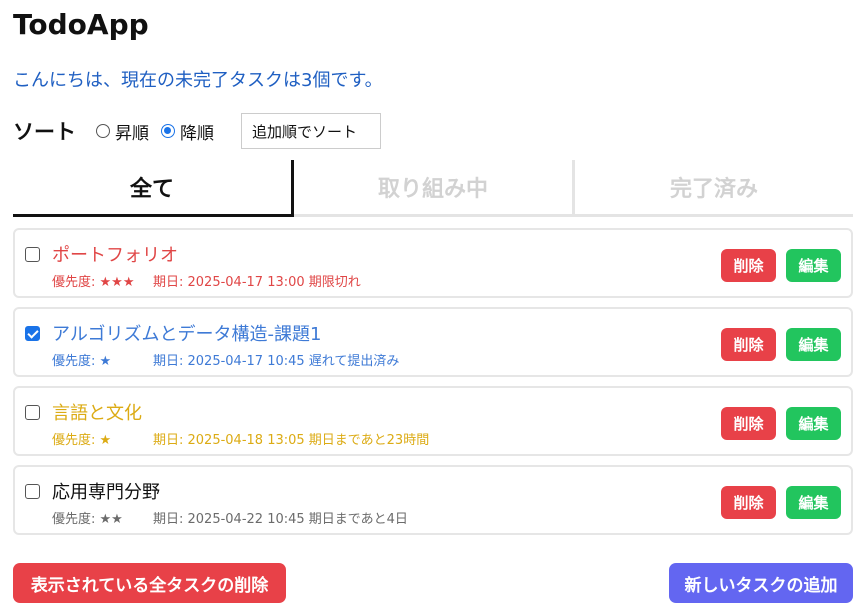  I want to click on sort-label: ソート, so click(44, 132).